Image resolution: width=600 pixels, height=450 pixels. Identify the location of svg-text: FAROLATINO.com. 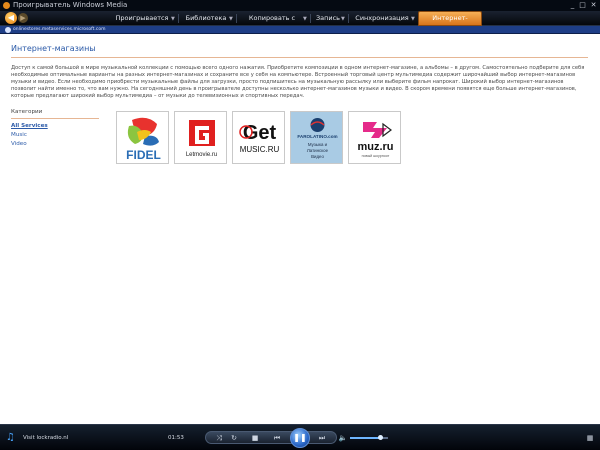
(317, 136).